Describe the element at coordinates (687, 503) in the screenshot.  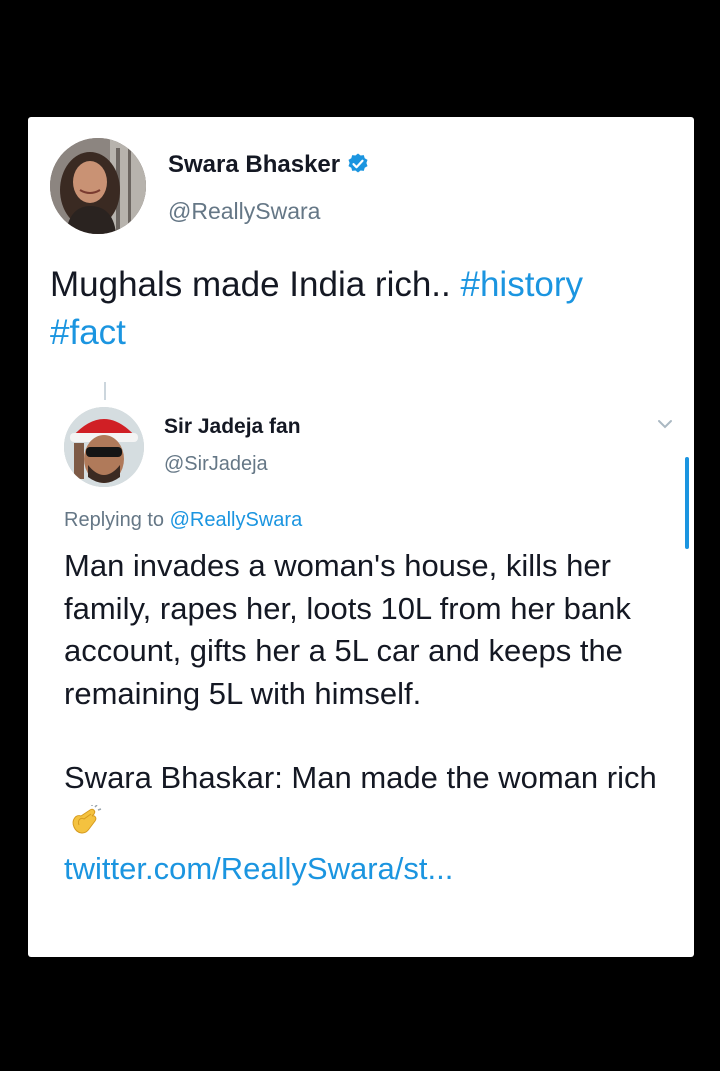
I see `scrollbar` at that location.